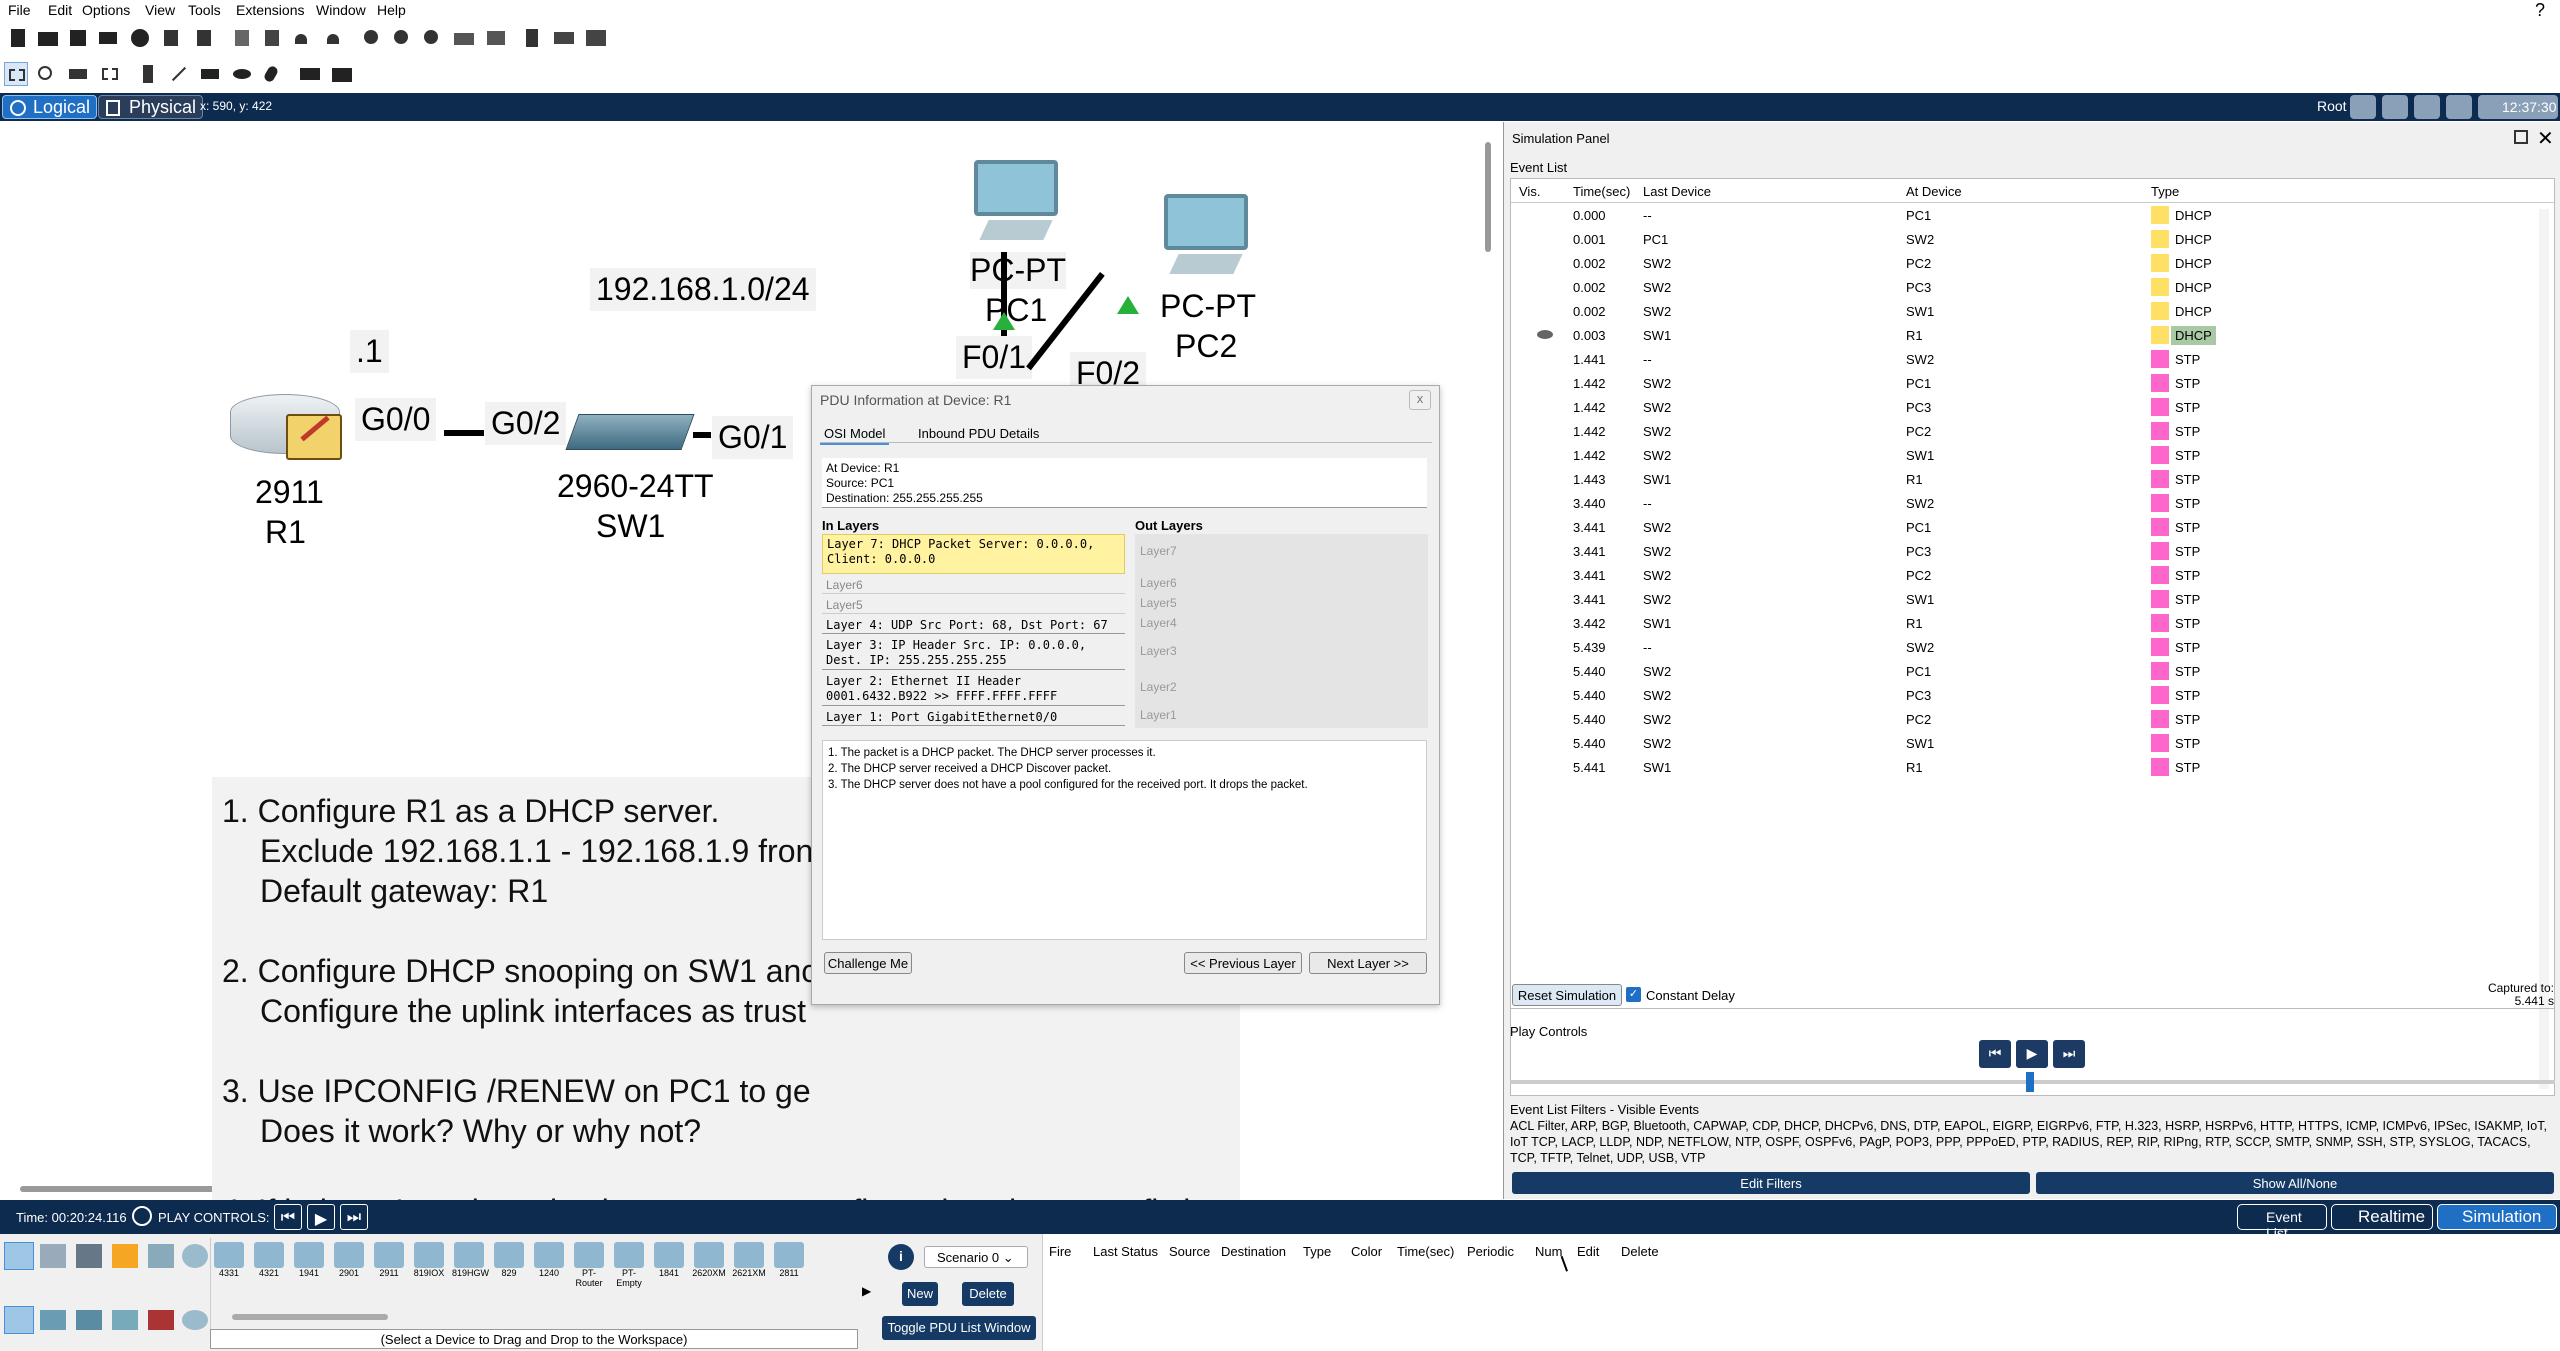 This screenshot has height=1351, width=2560. I want to click on delete-scenario-button: Delete, so click(988, 1294).